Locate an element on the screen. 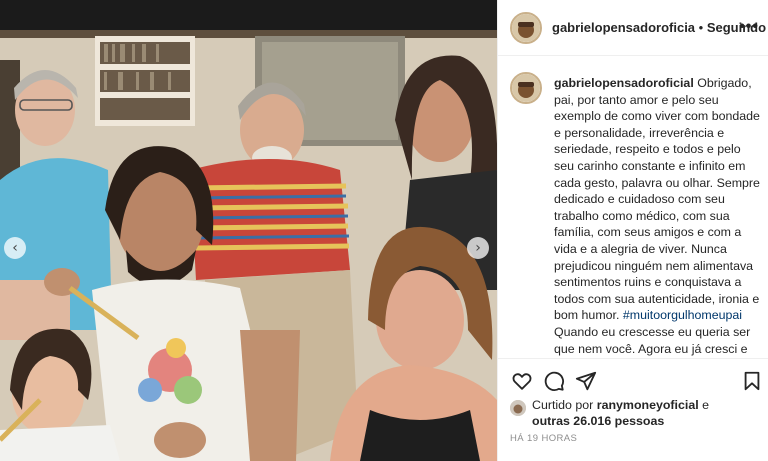  author-avatar is located at coordinates (526, 27).